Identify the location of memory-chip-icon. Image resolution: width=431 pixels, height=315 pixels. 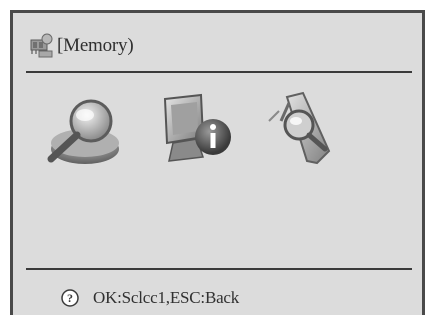
(41, 46).